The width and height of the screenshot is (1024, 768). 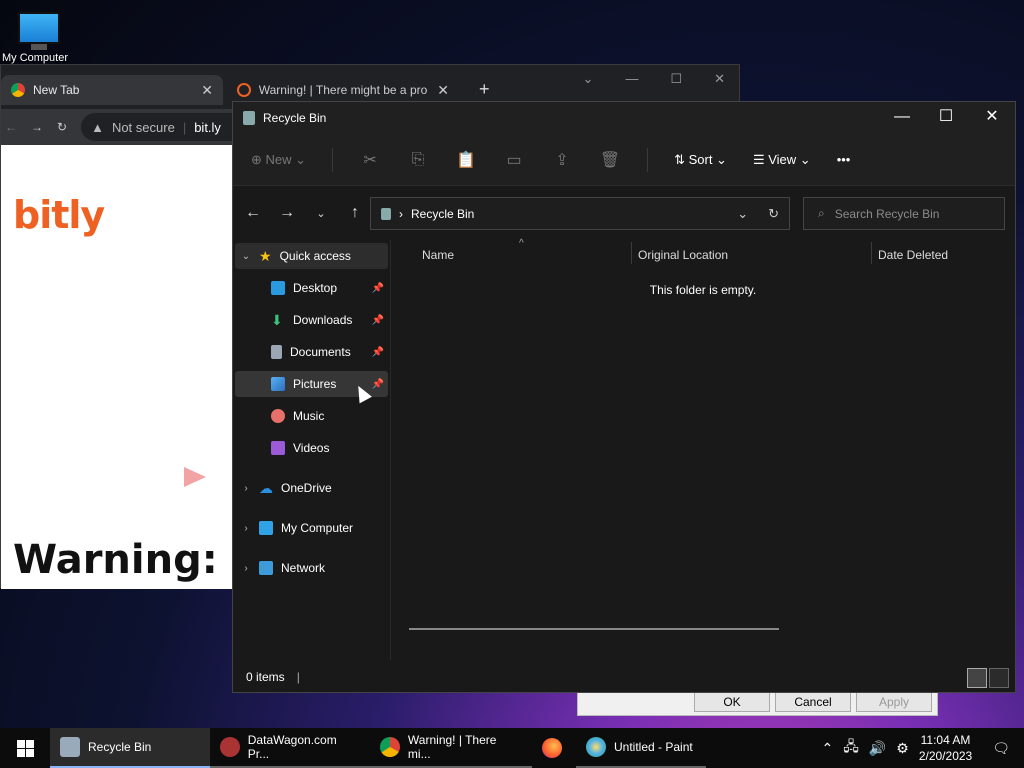 What do you see at coordinates (311, 488) in the screenshot?
I see `nav-item-onedrive: › ☁ OneDrive` at bounding box center [311, 488].